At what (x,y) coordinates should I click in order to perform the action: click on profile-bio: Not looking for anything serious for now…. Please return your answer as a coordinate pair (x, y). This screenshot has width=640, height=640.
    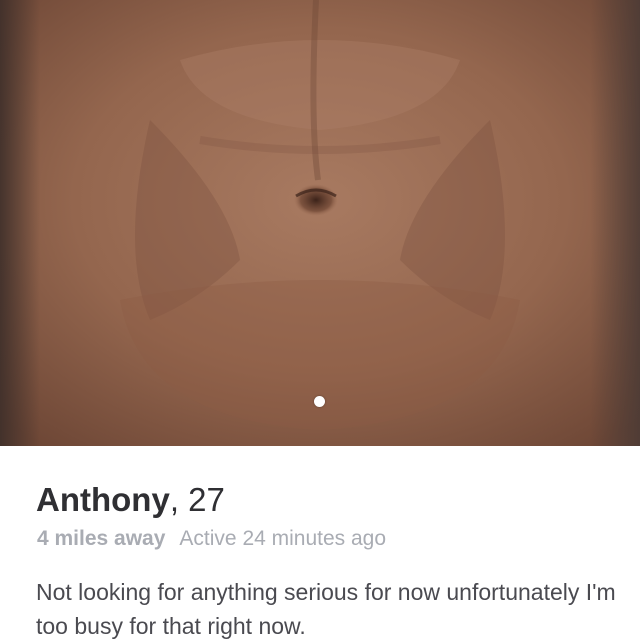
    Looking at the image, I should click on (326, 609).